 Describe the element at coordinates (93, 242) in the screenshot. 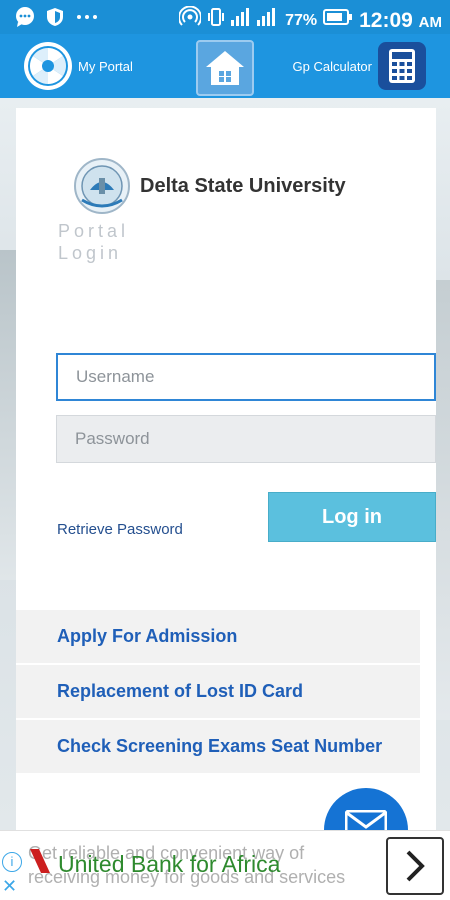

I see `portal-login-heading: Portal Login` at that location.